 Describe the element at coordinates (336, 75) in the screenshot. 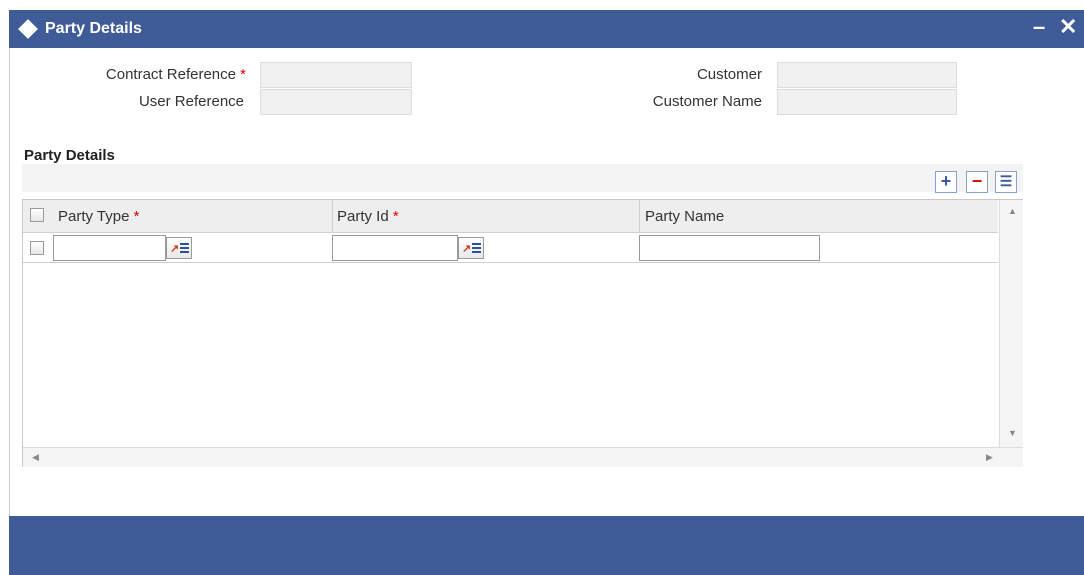

I see `contract-reference-field` at that location.